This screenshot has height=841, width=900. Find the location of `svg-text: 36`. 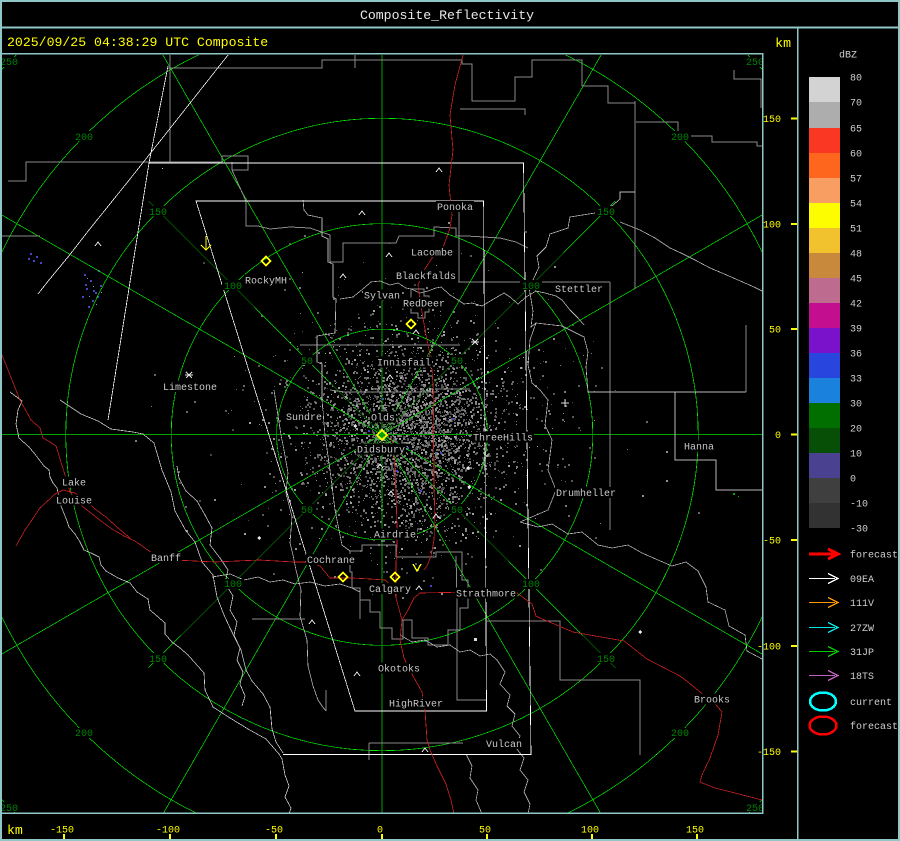

svg-text: 36 is located at coordinates (856, 355).